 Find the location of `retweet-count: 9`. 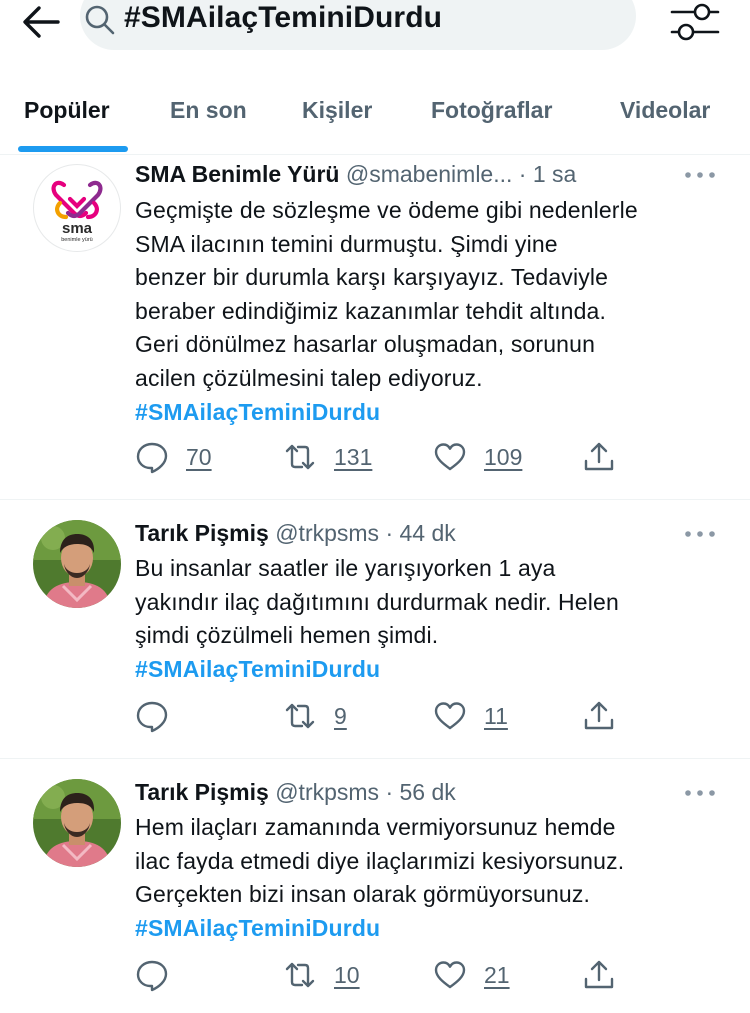

retweet-count: 9 is located at coordinates (340, 715).